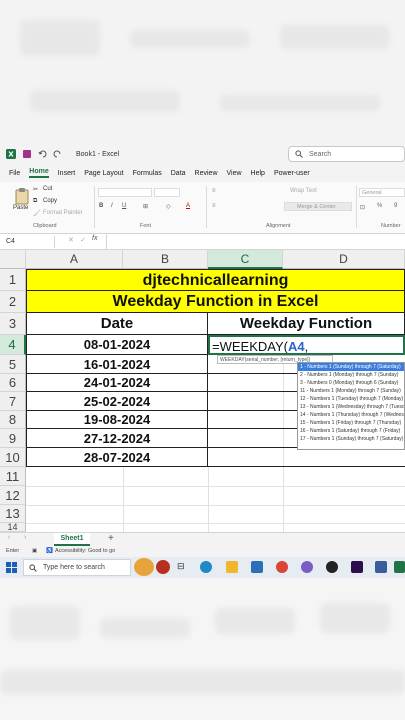 The height and width of the screenshot is (720, 405). I want to click on row-header-3: 3, so click(13, 324).